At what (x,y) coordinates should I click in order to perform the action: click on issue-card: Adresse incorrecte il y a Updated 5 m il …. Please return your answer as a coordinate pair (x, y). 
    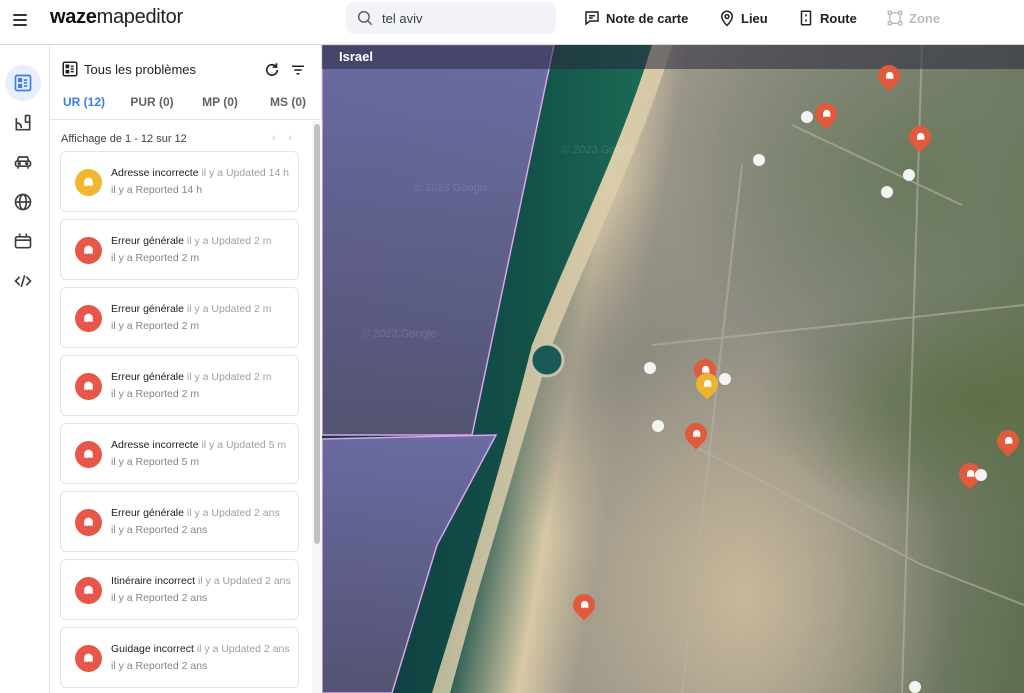
    Looking at the image, I should click on (179, 453).